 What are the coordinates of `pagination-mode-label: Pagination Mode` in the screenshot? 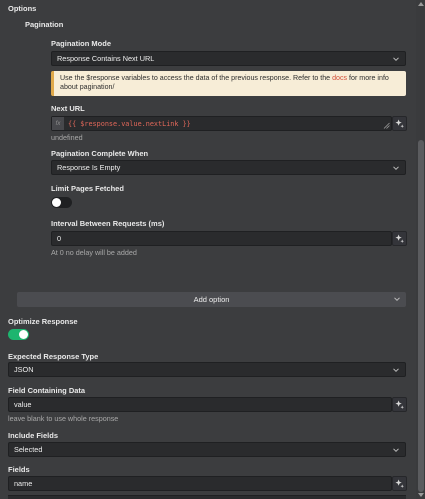 It's located at (81, 43).